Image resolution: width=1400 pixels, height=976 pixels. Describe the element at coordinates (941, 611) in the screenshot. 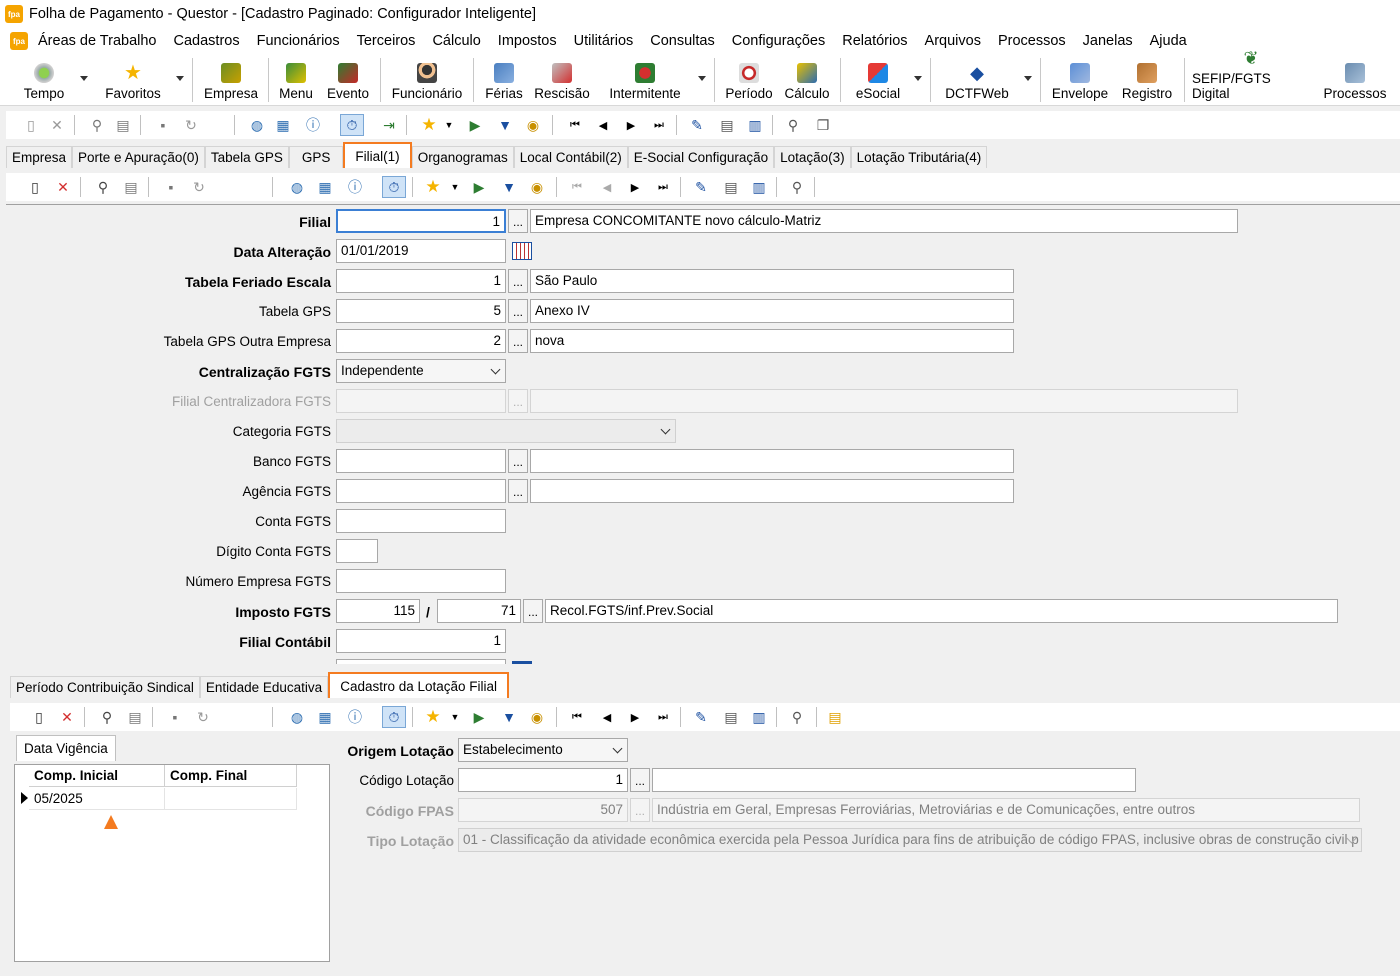

I see `imposto-desc-field: Recol.FGTS/inf.Prev.Social` at that location.